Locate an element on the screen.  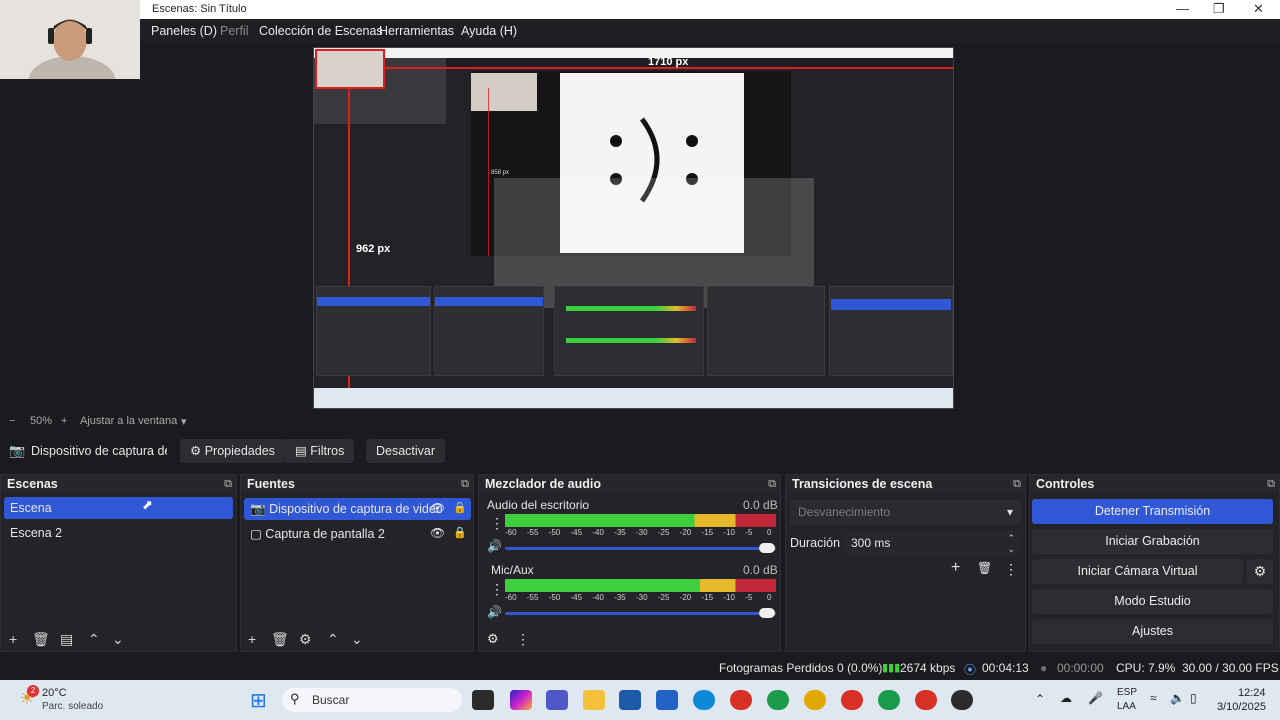
volume-icon: 🔈 is located at coordinates (1177, 698).